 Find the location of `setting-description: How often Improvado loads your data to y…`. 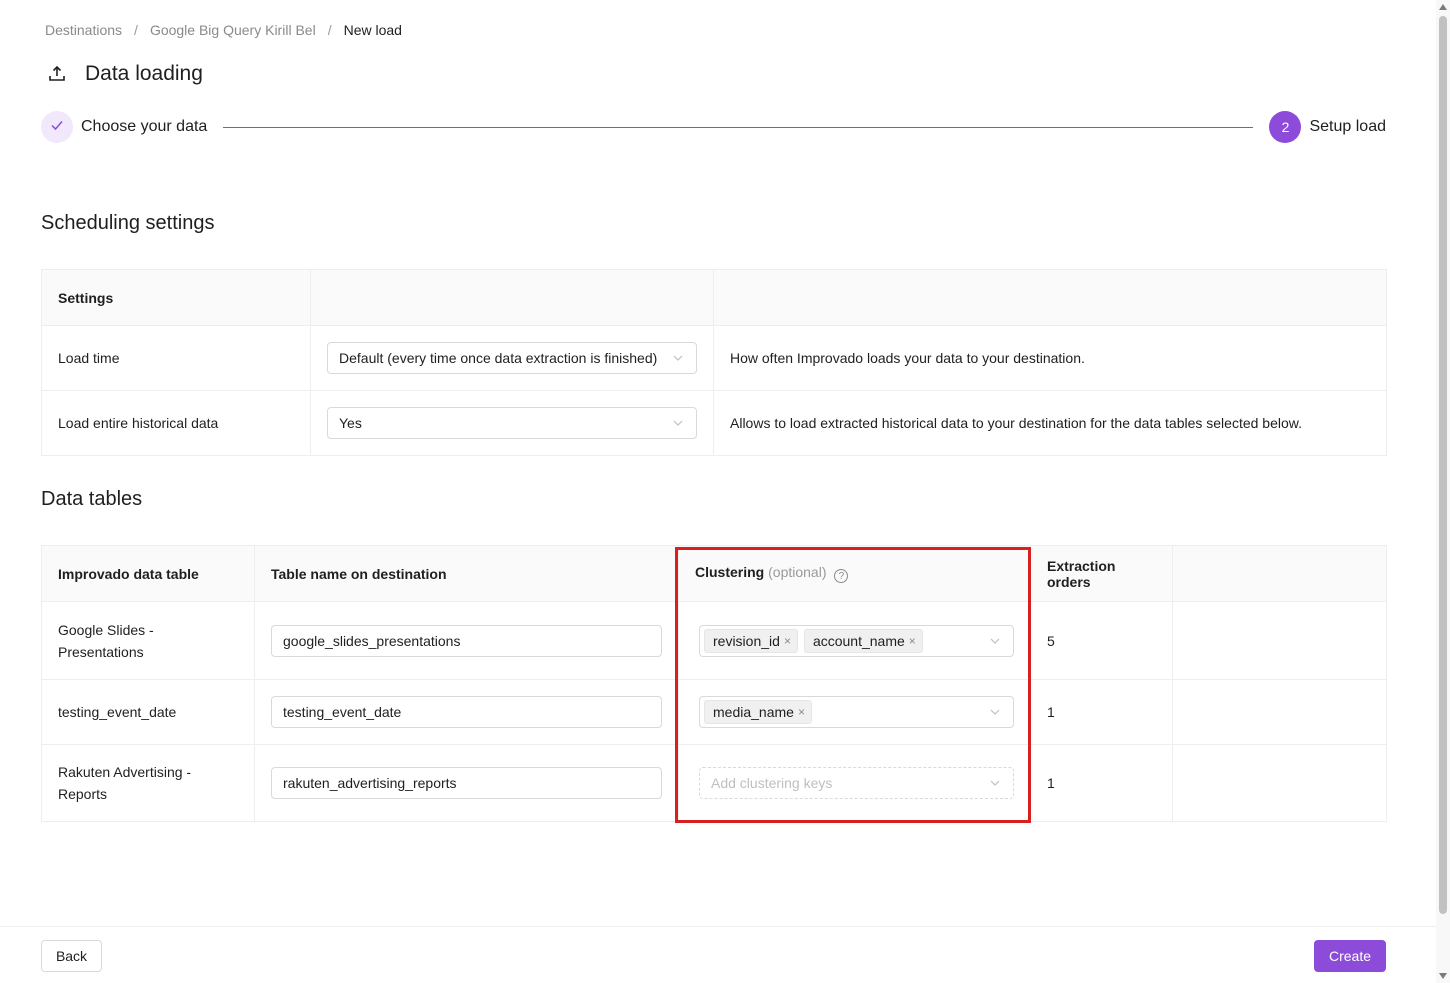

setting-description: How often Improvado loads your data to y… is located at coordinates (1050, 358).